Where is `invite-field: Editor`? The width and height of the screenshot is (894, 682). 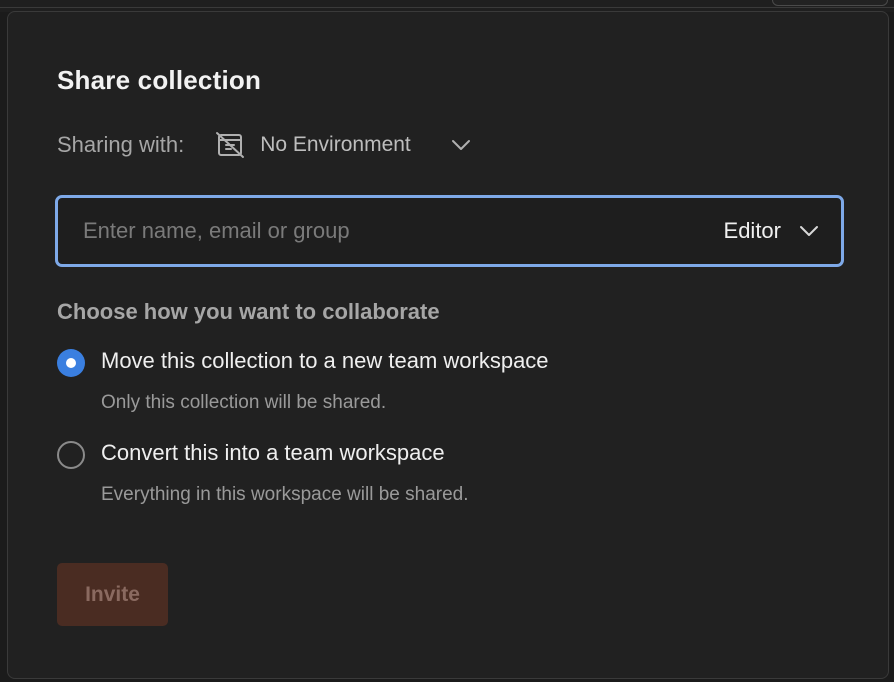 invite-field: Editor is located at coordinates (449, 231).